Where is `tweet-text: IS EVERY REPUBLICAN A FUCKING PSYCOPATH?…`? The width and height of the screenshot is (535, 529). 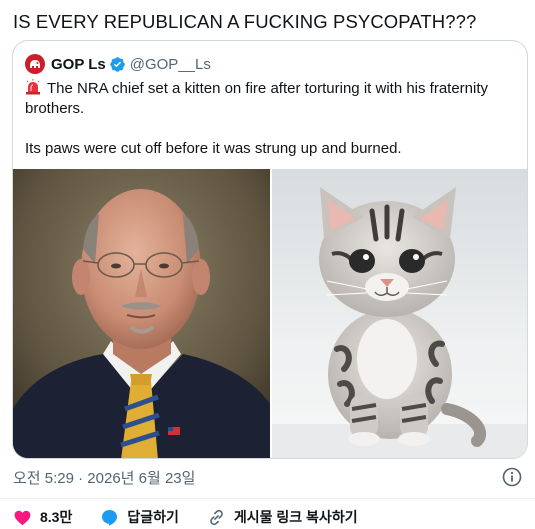
tweet-text: IS EVERY REPUBLICAN A FUCKING PSYCOPATH?… is located at coordinates (245, 21).